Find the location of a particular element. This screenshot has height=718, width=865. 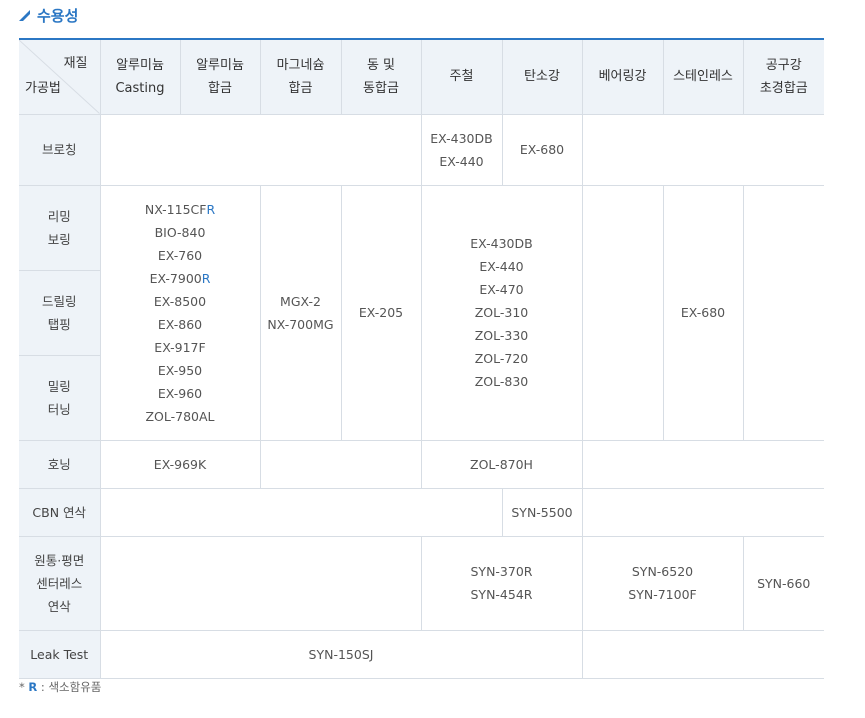

row-label-reaming-boring: 리밍 보링 is located at coordinates (60, 227).